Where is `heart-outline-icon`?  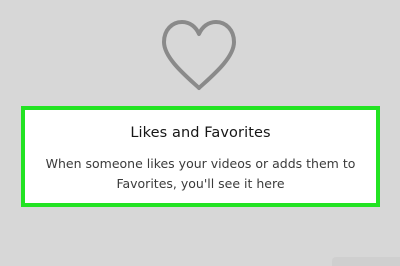 heart-outline-icon is located at coordinates (199, 55).